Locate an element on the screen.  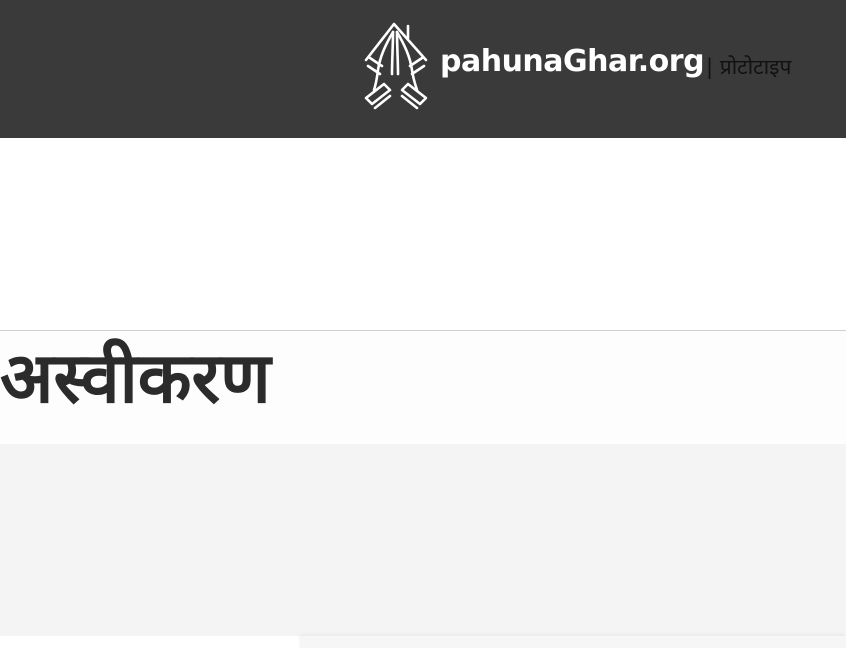
footer-card is located at coordinates (573, 642).